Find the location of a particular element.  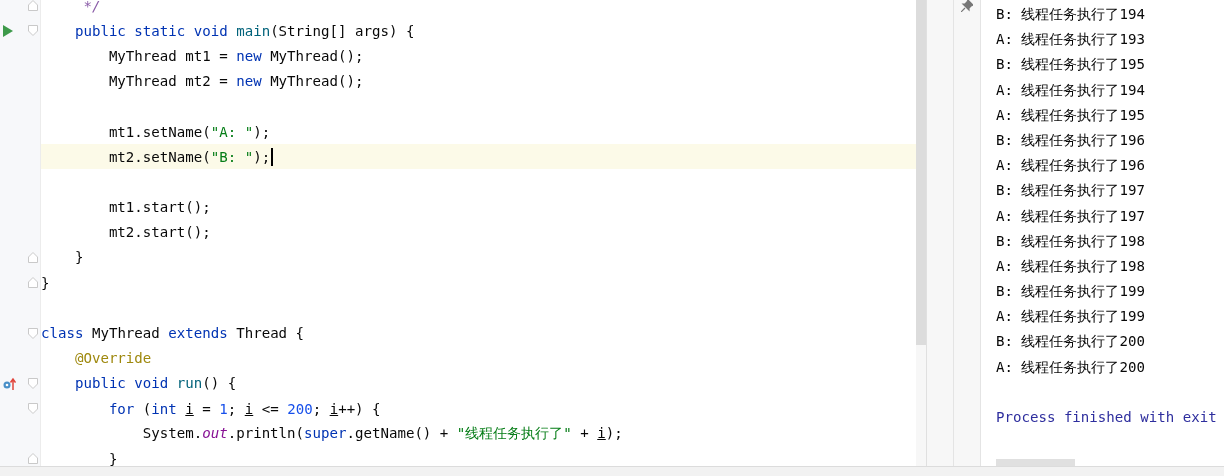

console-line: A: 线程任务执行了194 is located at coordinates (1070, 90).